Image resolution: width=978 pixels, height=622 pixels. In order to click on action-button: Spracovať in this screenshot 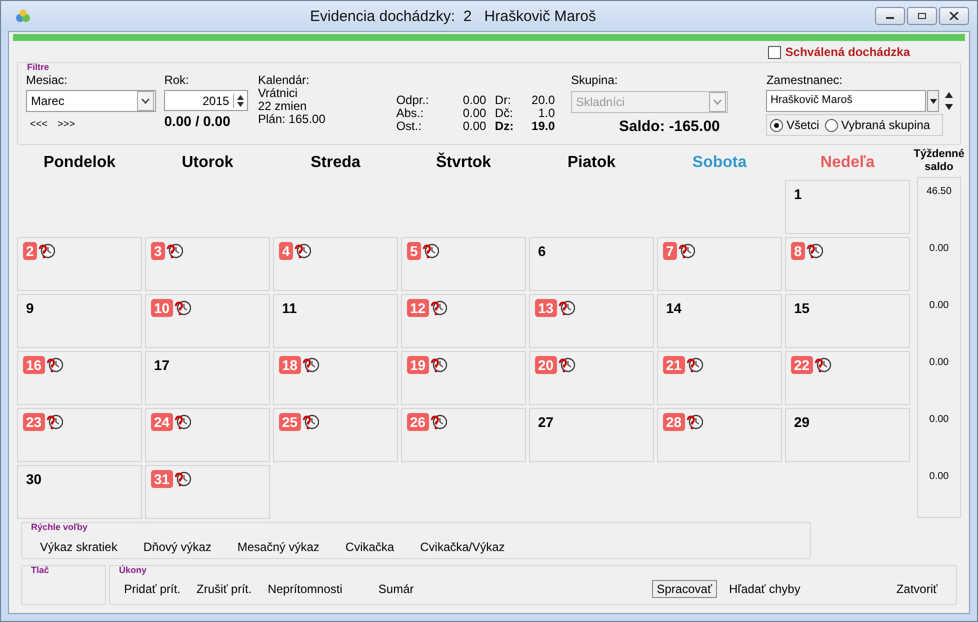, I will do `click(684, 589)`.